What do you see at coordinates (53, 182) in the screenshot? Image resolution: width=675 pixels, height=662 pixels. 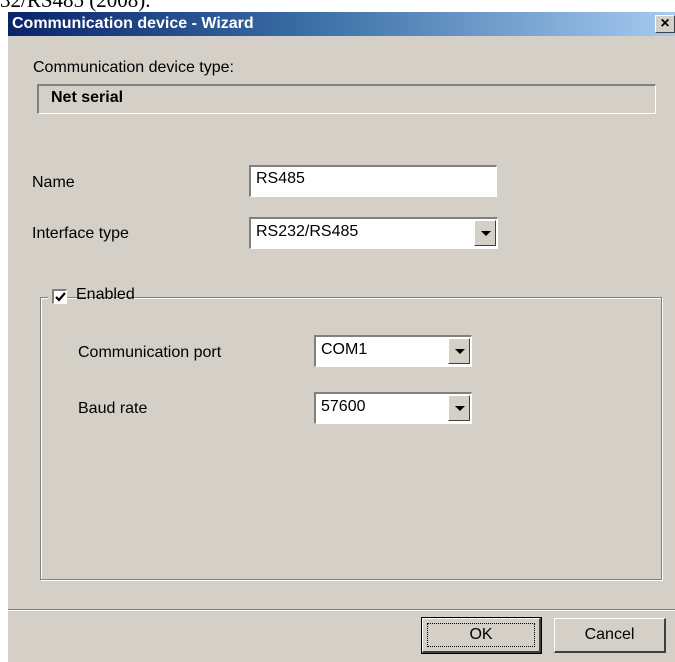 I see `name-label: Name` at bounding box center [53, 182].